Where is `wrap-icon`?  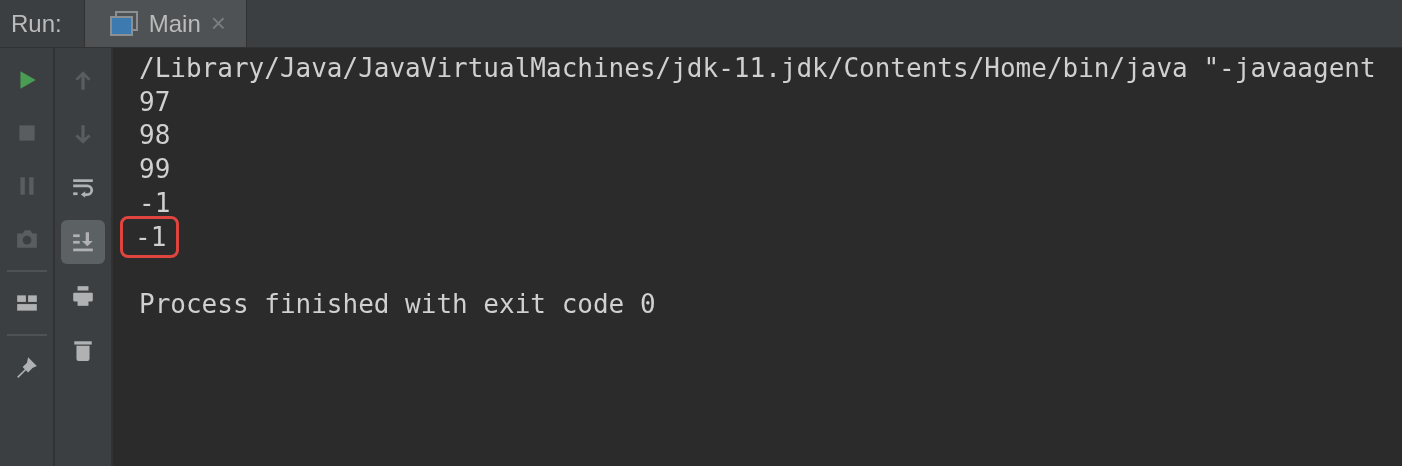
wrap-icon is located at coordinates (83, 188).